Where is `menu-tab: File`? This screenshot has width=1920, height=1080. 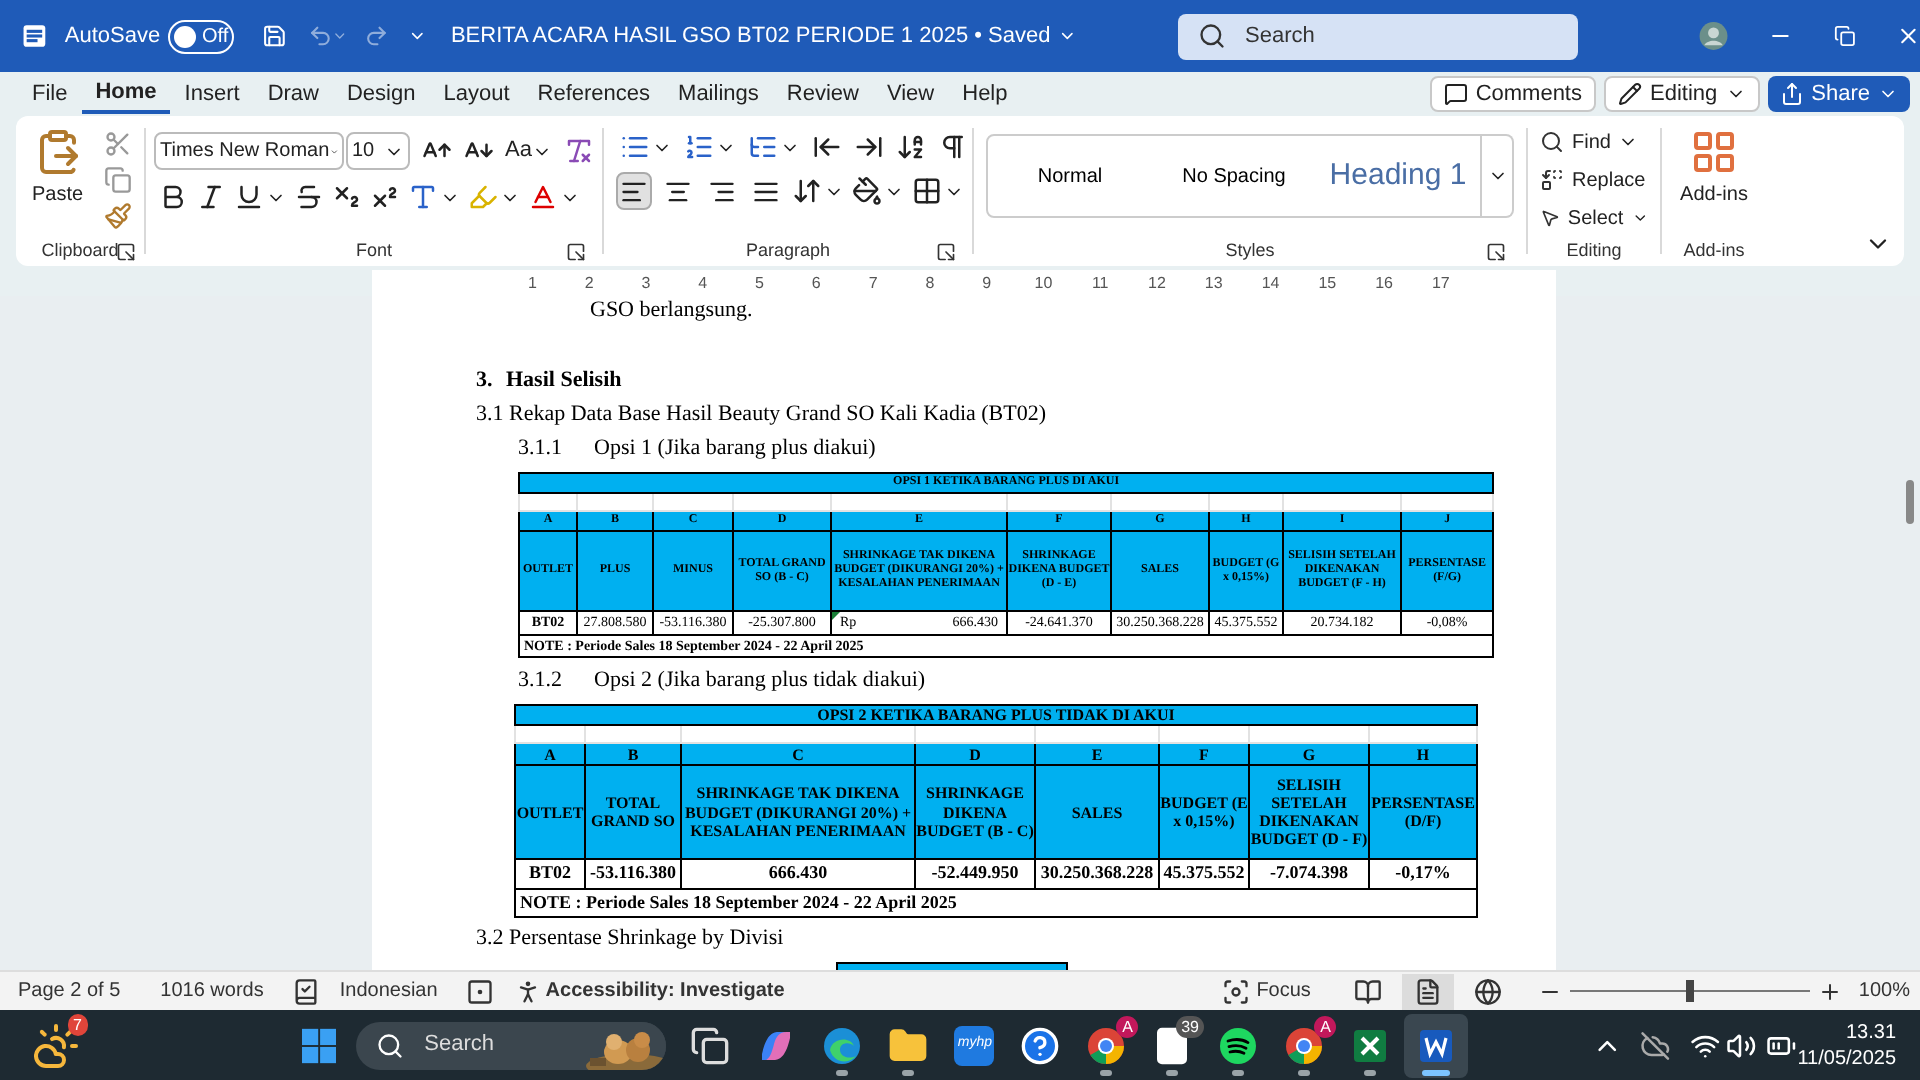
menu-tab: File is located at coordinates (50, 94).